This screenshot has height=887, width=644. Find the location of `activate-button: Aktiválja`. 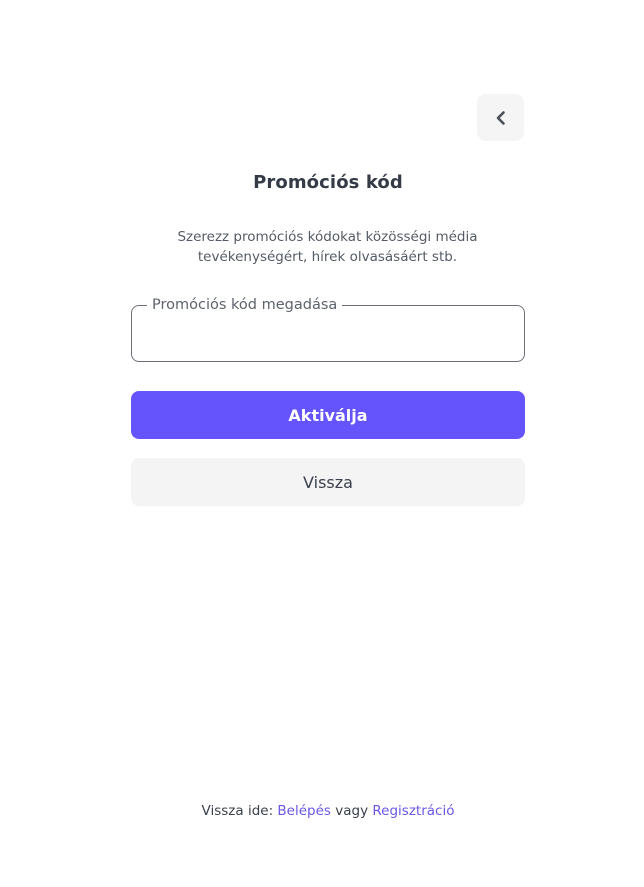

activate-button: Aktiválja is located at coordinates (328, 415).